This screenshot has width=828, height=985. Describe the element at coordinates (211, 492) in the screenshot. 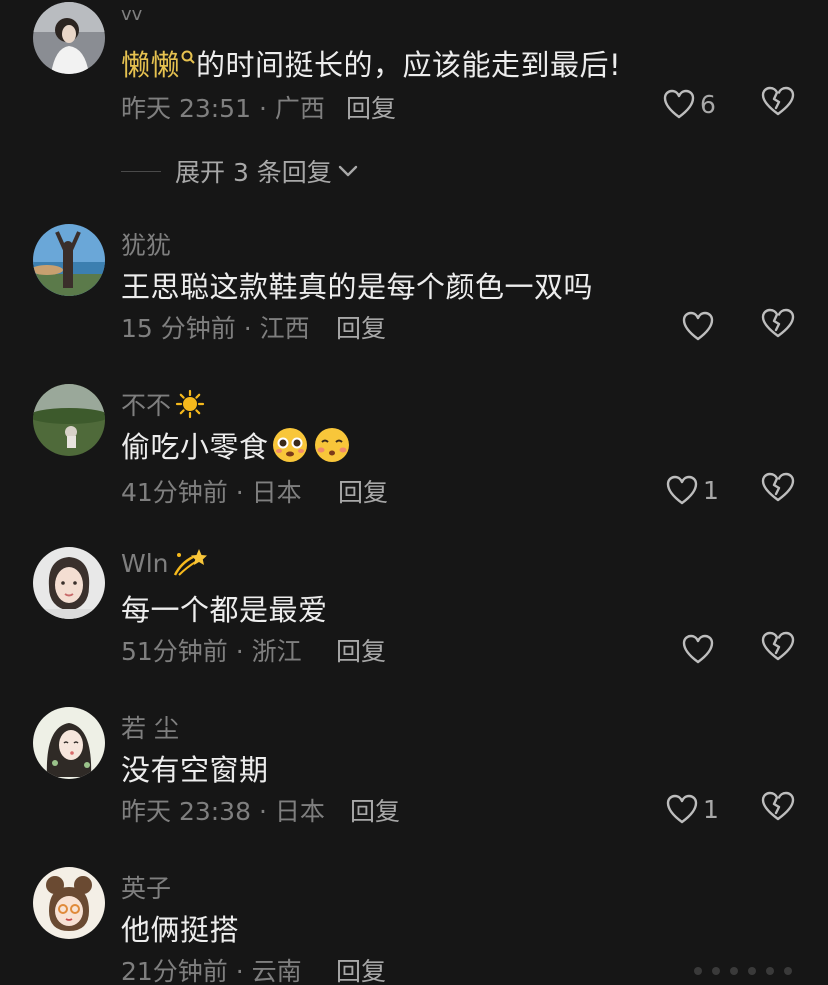

I see `comment-meta: 41分钟前 · 日本` at that location.